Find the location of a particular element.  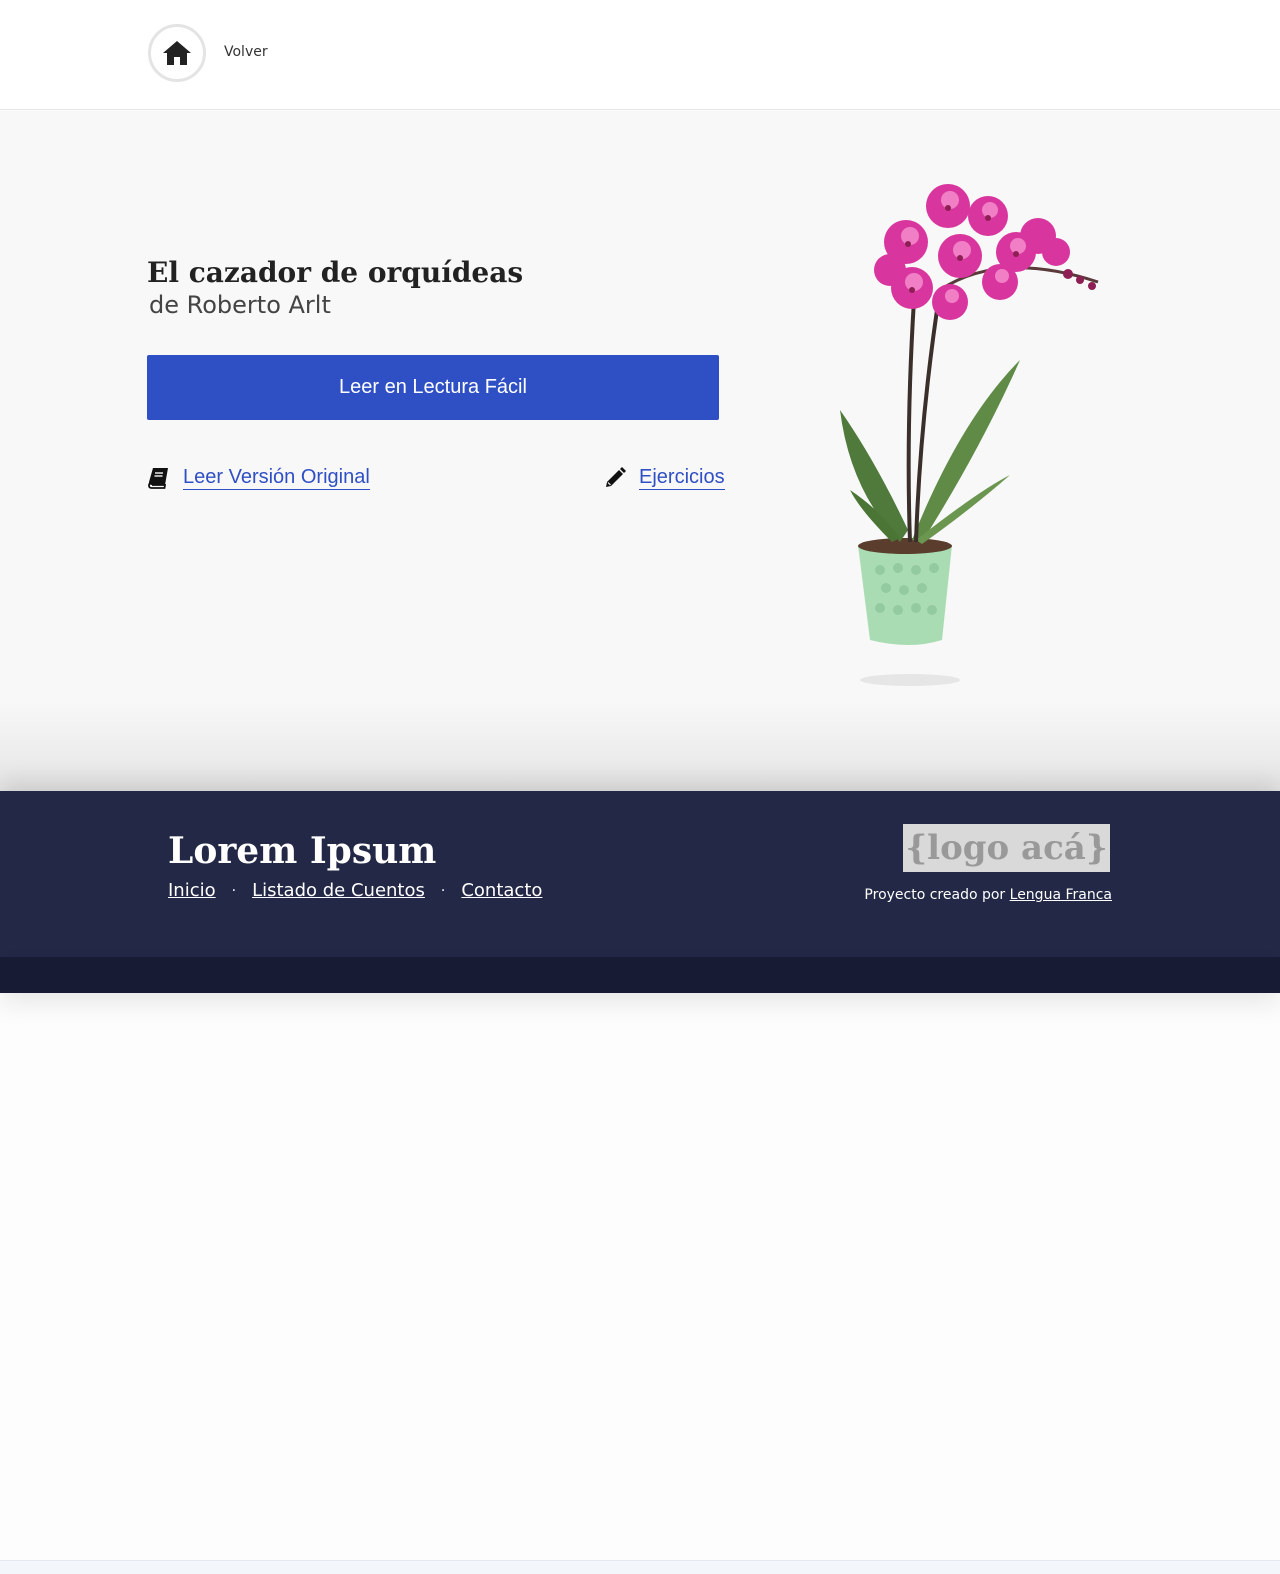

top-bar: Volver is located at coordinates (640, 55).